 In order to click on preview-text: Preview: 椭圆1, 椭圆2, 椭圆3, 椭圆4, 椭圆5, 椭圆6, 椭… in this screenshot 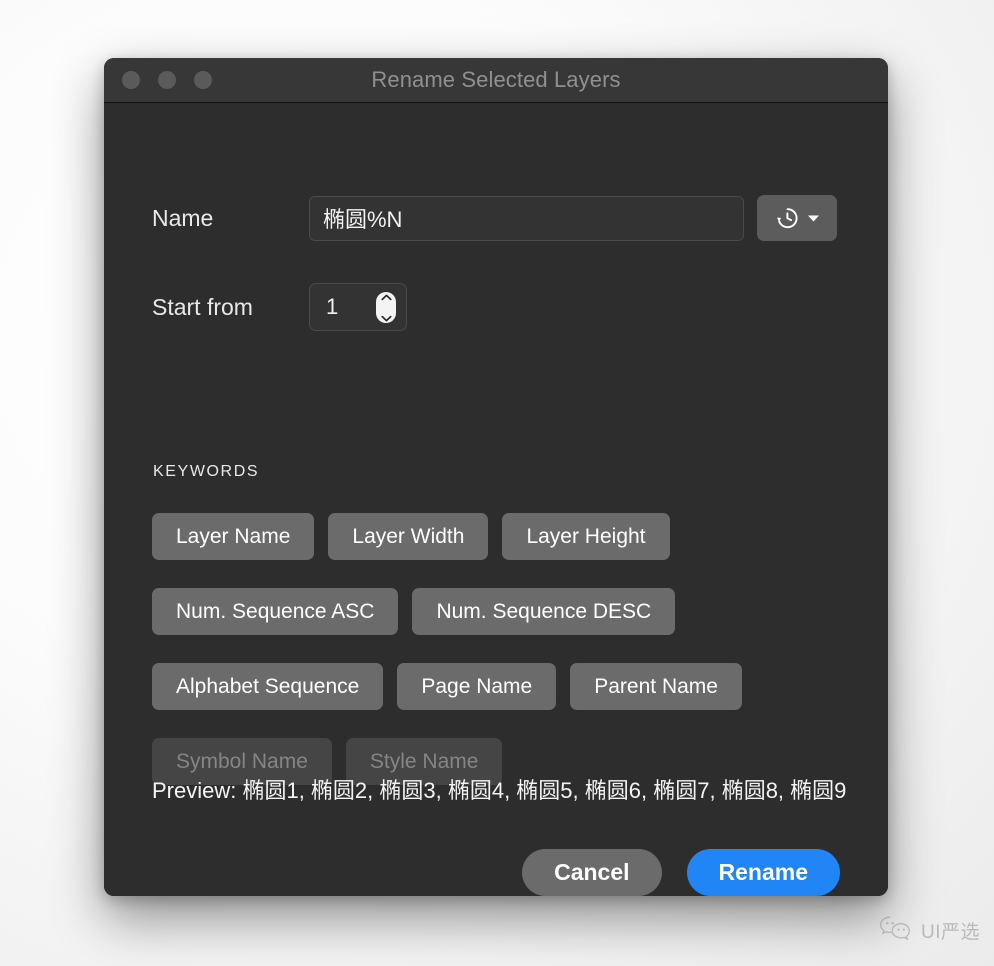, I will do `click(499, 790)`.